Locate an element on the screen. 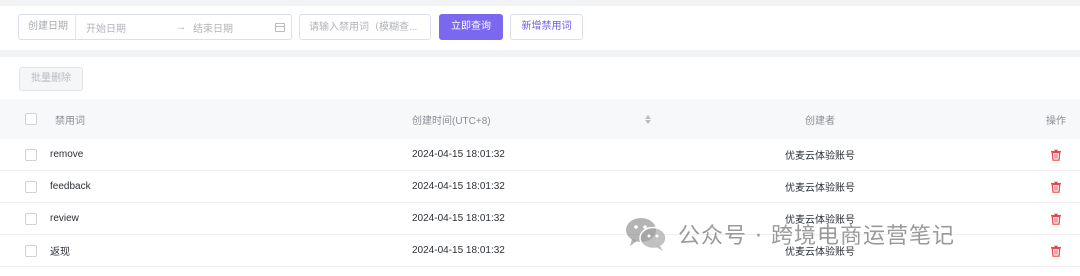 The image size is (1080, 276). table-header: 禁用词 创建时间(UTC+8) 创建者 操作 is located at coordinates (540, 119).